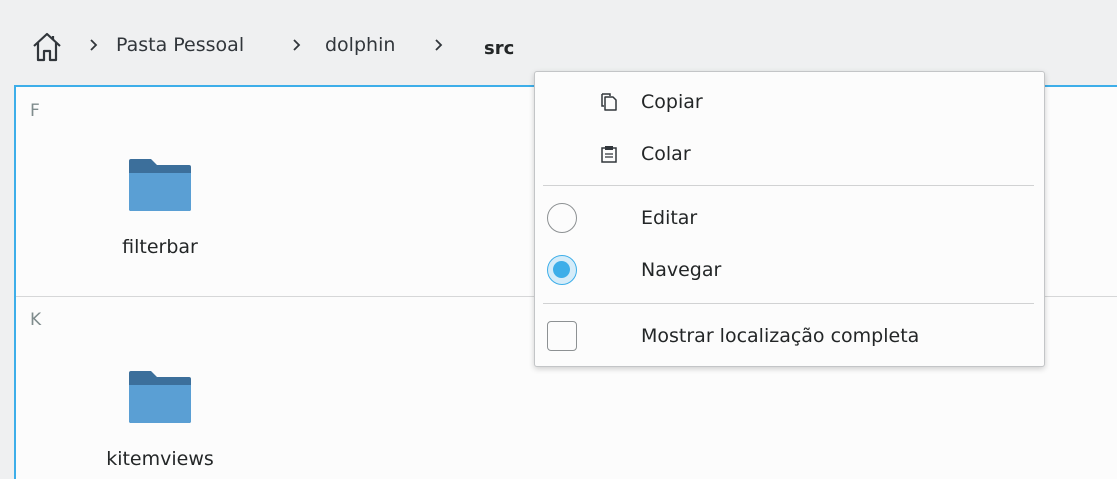  What do you see at coordinates (669, 218) in the screenshot?
I see `menu-item-label: Editar` at bounding box center [669, 218].